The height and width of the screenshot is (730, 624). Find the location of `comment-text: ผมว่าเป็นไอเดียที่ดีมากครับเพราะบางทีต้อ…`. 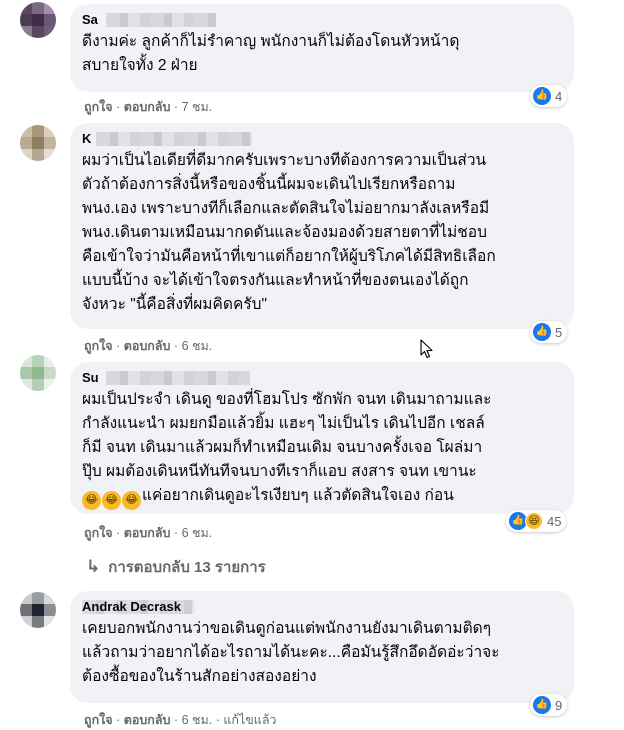

comment-text: ผมว่าเป็นไอเดียที่ดีมากครับเพราะบางทีต้อ… is located at coordinates (289, 232).